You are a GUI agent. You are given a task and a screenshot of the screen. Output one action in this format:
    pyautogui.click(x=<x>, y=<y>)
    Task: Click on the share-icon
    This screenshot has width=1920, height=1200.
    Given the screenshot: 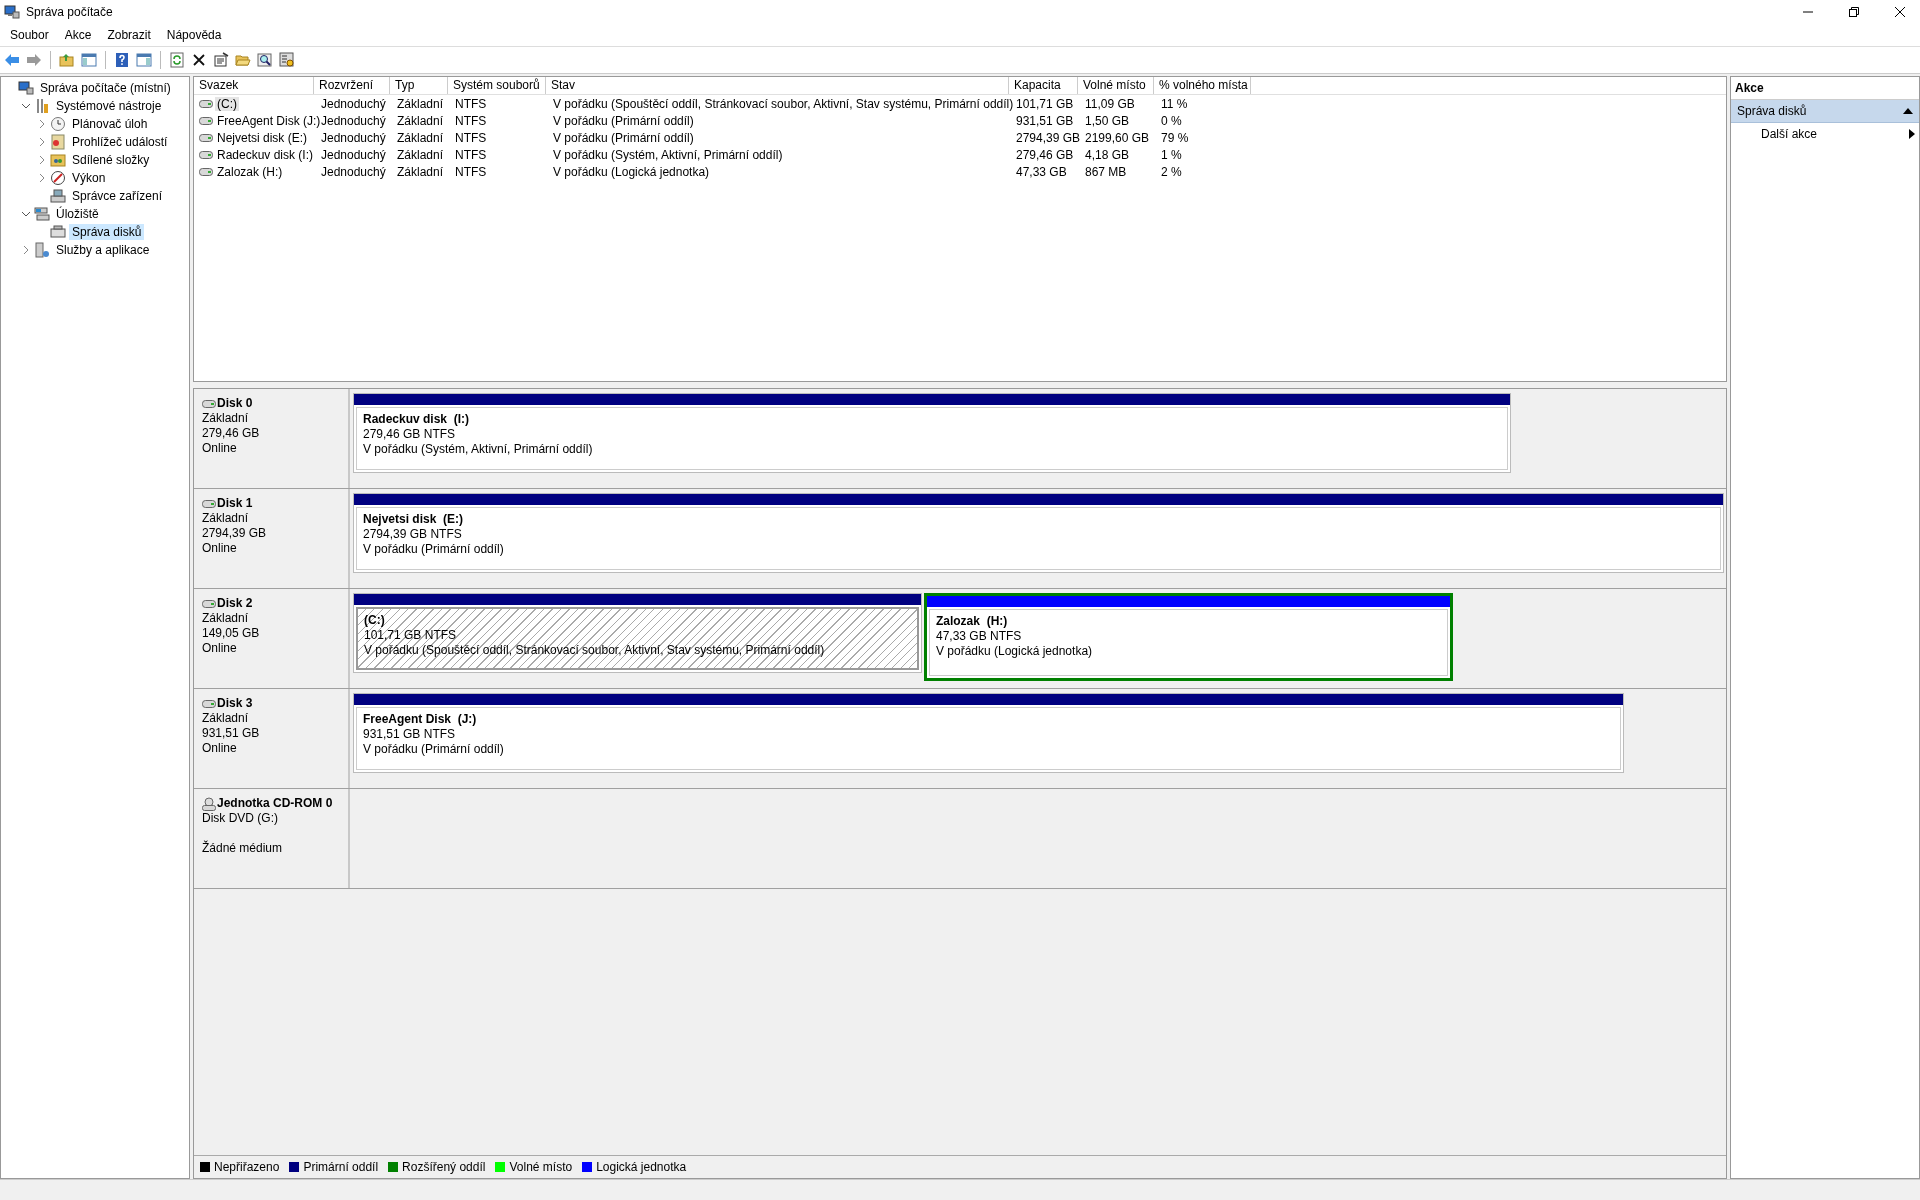 What is the action you would take?
    pyautogui.click(x=58, y=160)
    